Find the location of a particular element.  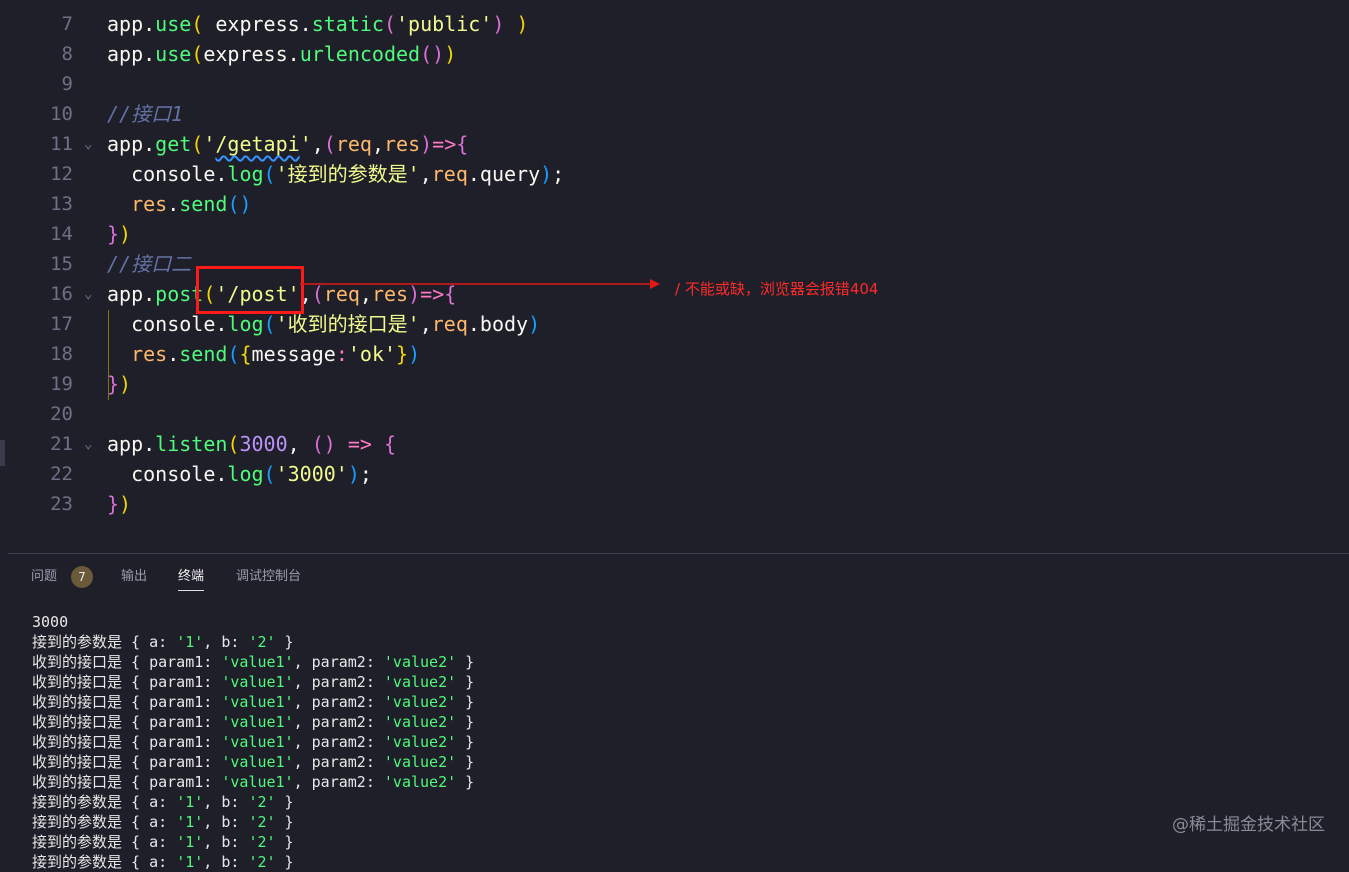

code-token: 3000 is located at coordinates (263, 444).